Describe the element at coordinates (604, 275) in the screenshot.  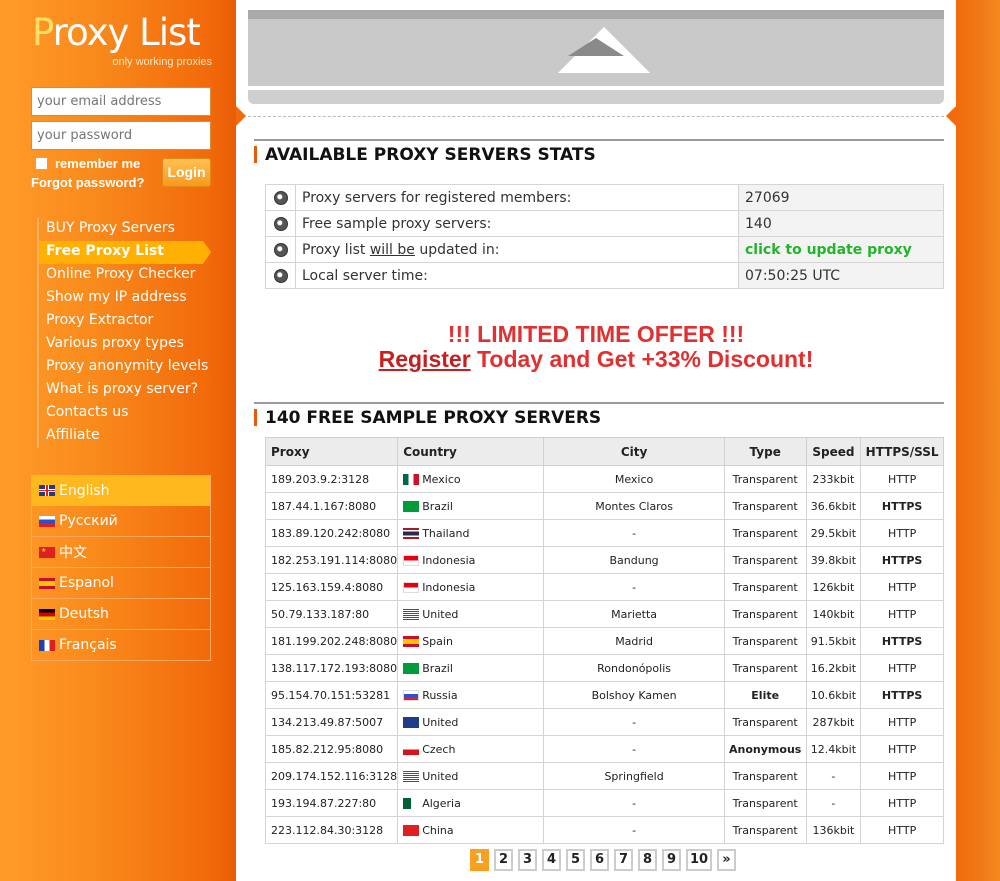
I see `stats-row: Local server time: 07:50:25 UTC` at that location.